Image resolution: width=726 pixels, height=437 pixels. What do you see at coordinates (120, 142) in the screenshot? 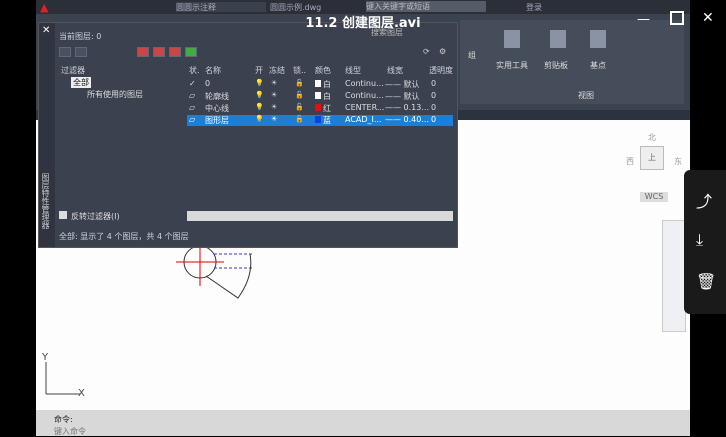
I see `filter-tree: 全部 所有使用的图层` at bounding box center [120, 142].